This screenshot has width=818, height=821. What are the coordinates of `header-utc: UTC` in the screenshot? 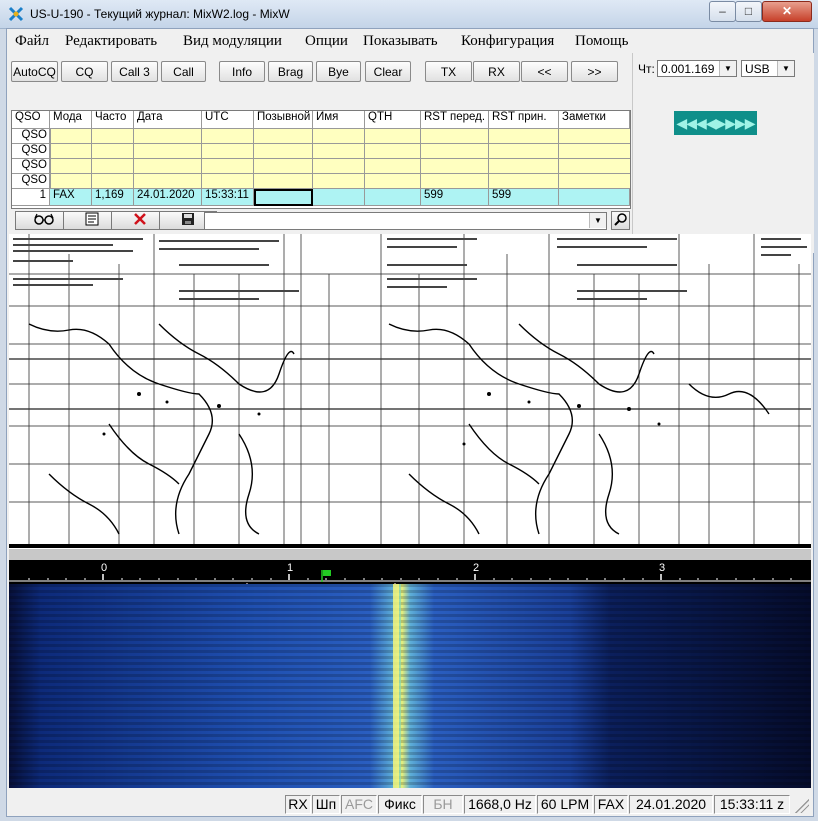 It's located at (228, 120).